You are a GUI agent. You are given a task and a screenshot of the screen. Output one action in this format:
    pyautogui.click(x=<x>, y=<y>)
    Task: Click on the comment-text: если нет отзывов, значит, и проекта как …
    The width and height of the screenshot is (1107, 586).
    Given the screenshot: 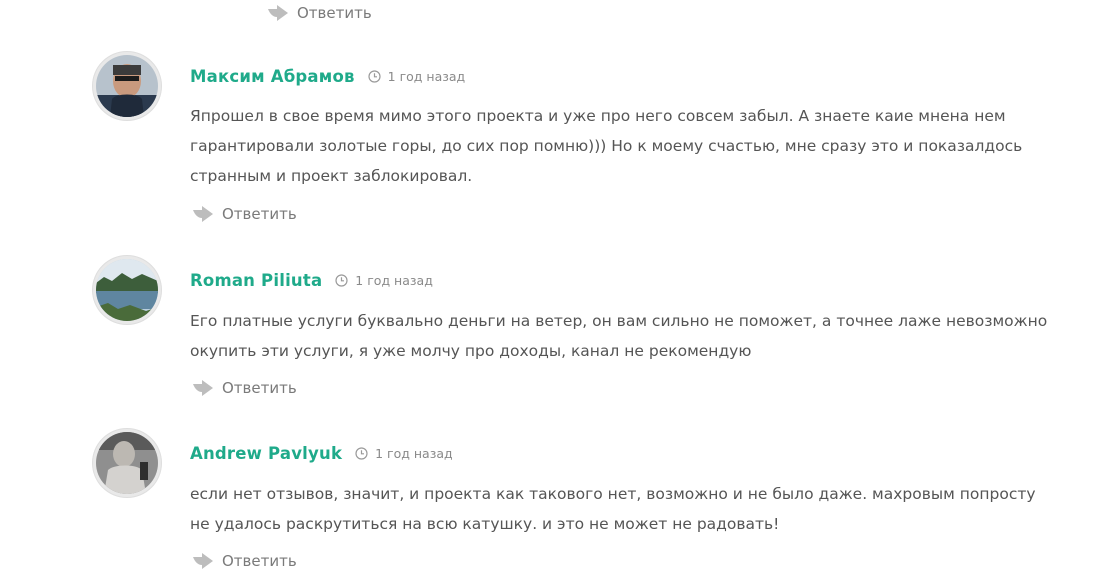 What is the action you would take?
    pyautogui.click(x=613, y=509)
    